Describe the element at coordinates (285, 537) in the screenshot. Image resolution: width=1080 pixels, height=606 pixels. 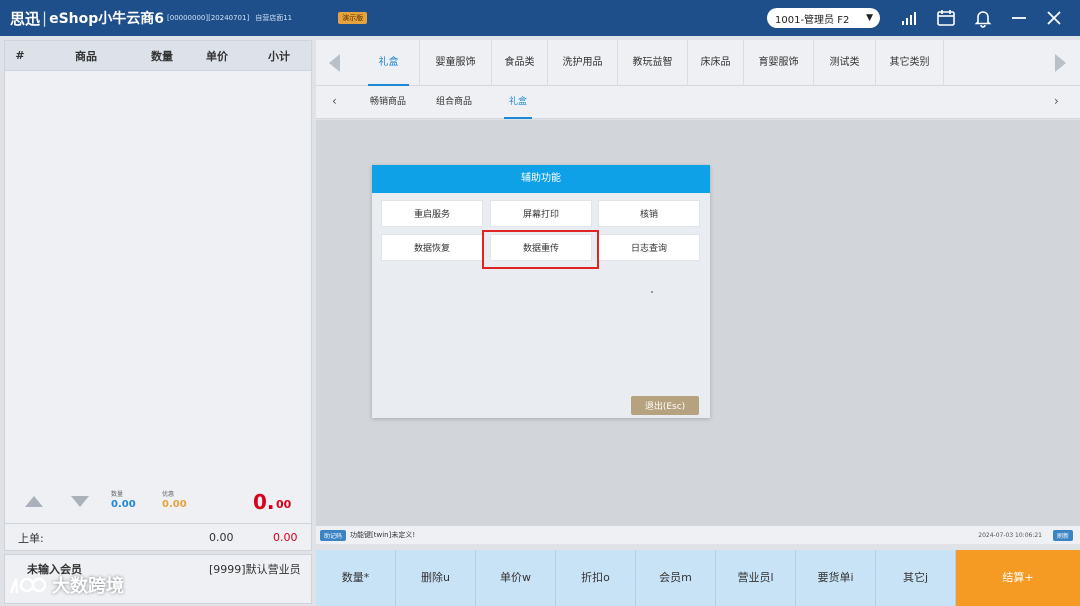
I see `prev-total: 0.00` at that location.